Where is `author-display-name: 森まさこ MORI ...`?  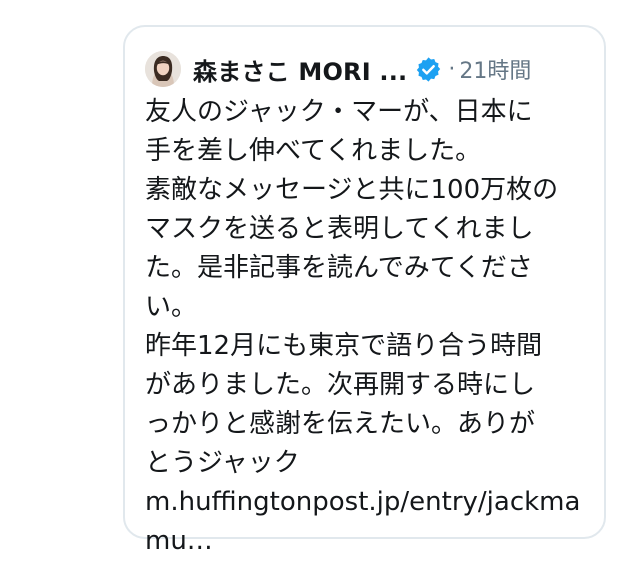
author-display-name: 森まさこ MORI ... is located at coordinates (300, 69).